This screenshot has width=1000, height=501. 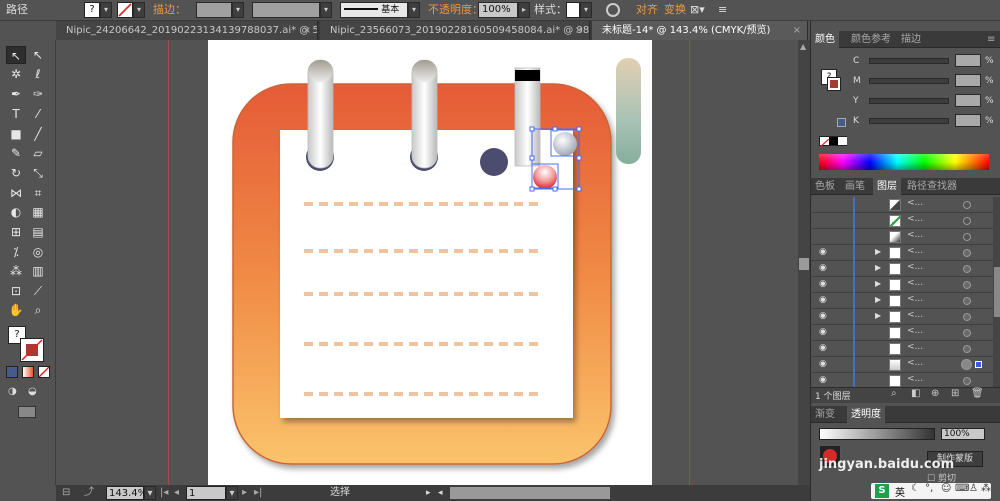 I want to click on eyedropper-tool: ⁒, so click(x=16, y=252).